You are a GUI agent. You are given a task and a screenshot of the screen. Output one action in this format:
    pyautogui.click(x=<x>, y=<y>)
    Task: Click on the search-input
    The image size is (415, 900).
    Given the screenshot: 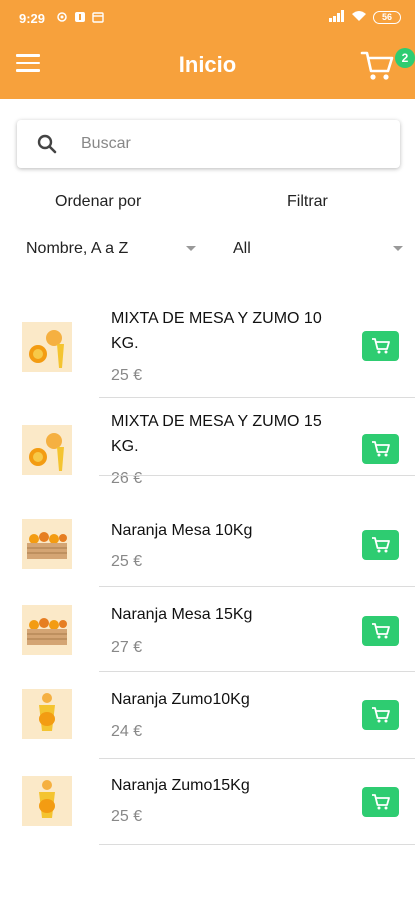 What is the action you would take?
    pyautogui.click(x=231, y=144)
    